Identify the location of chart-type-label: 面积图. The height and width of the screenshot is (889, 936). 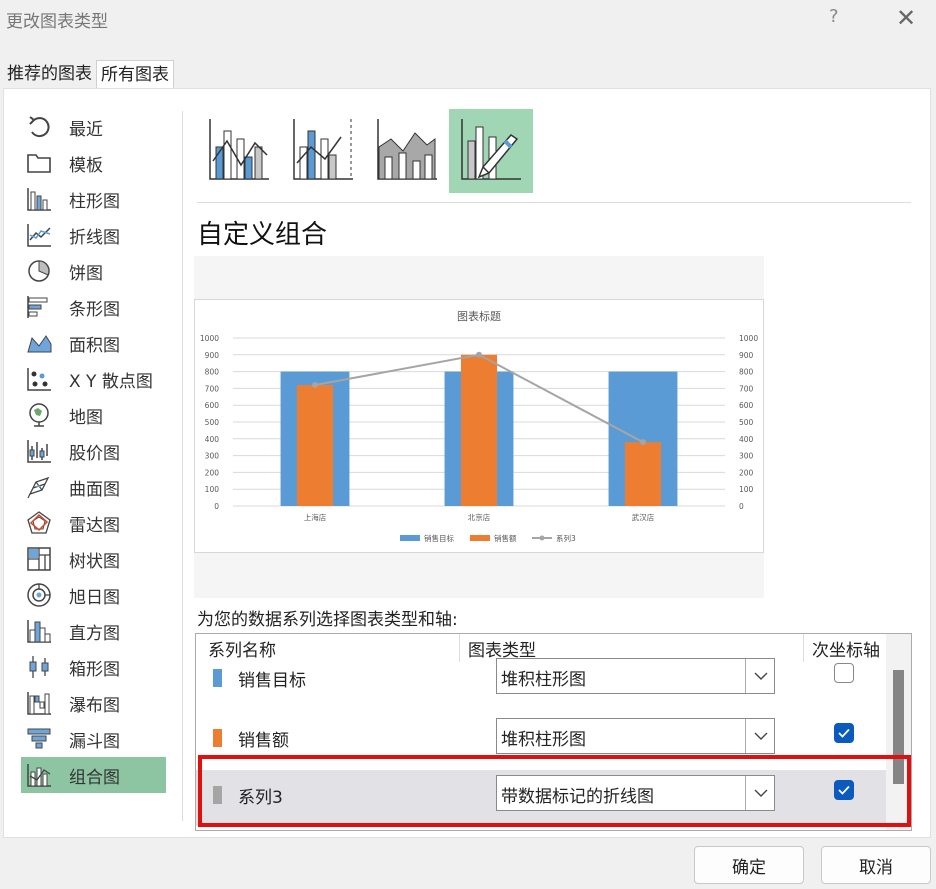
(94, 345).